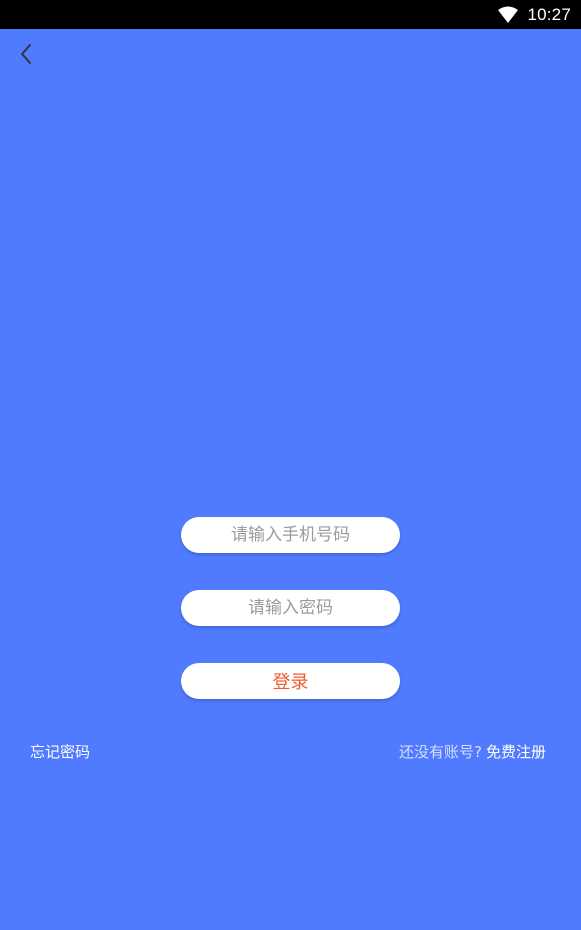 The height and width of the screenshot is (930, 581). I want to click on status-icons: 10:27, so click(534, 14).